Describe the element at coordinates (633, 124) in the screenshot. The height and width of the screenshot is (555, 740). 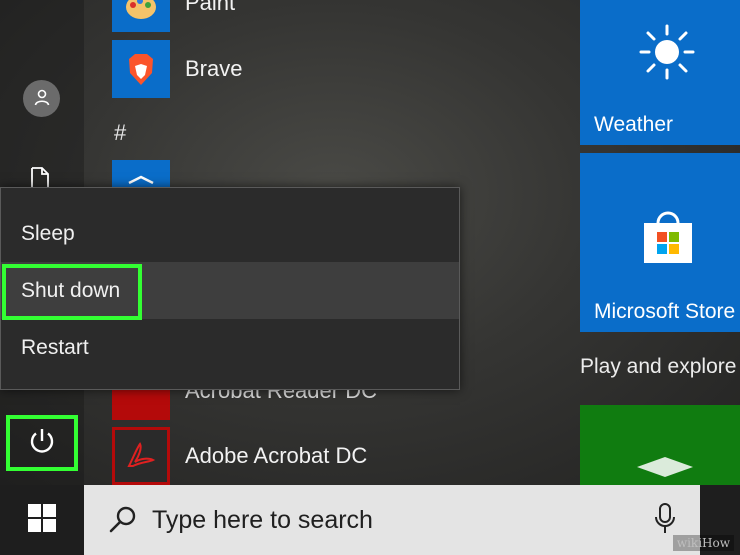
I see `weather-tile-label: Weather` at that location.